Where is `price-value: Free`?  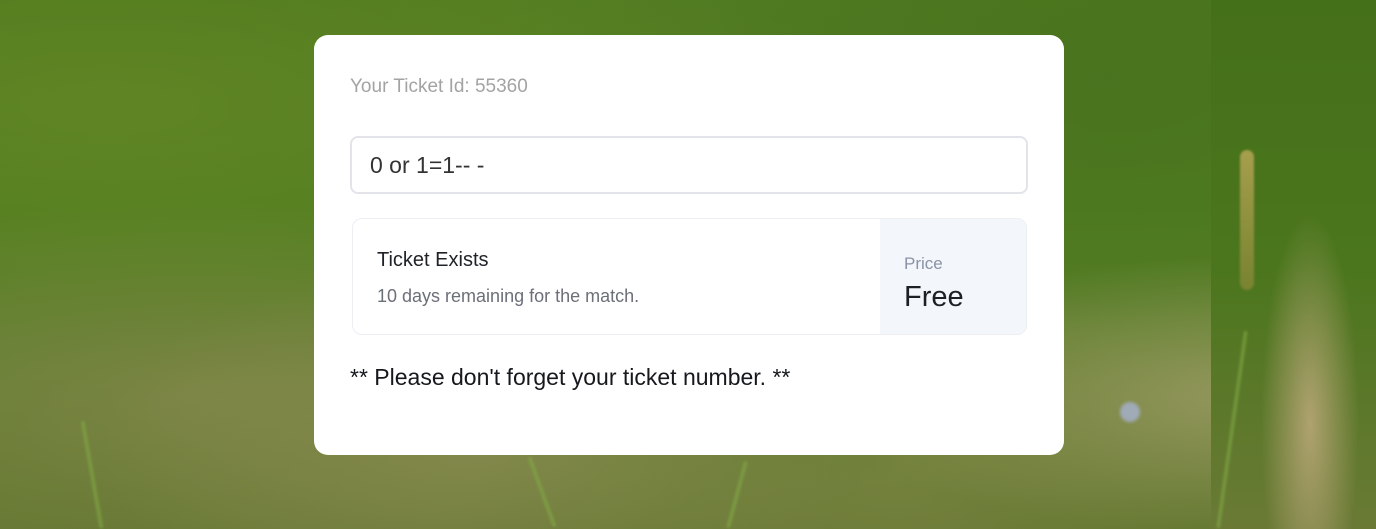
price-value: Free is located at coordinates (934, 297).